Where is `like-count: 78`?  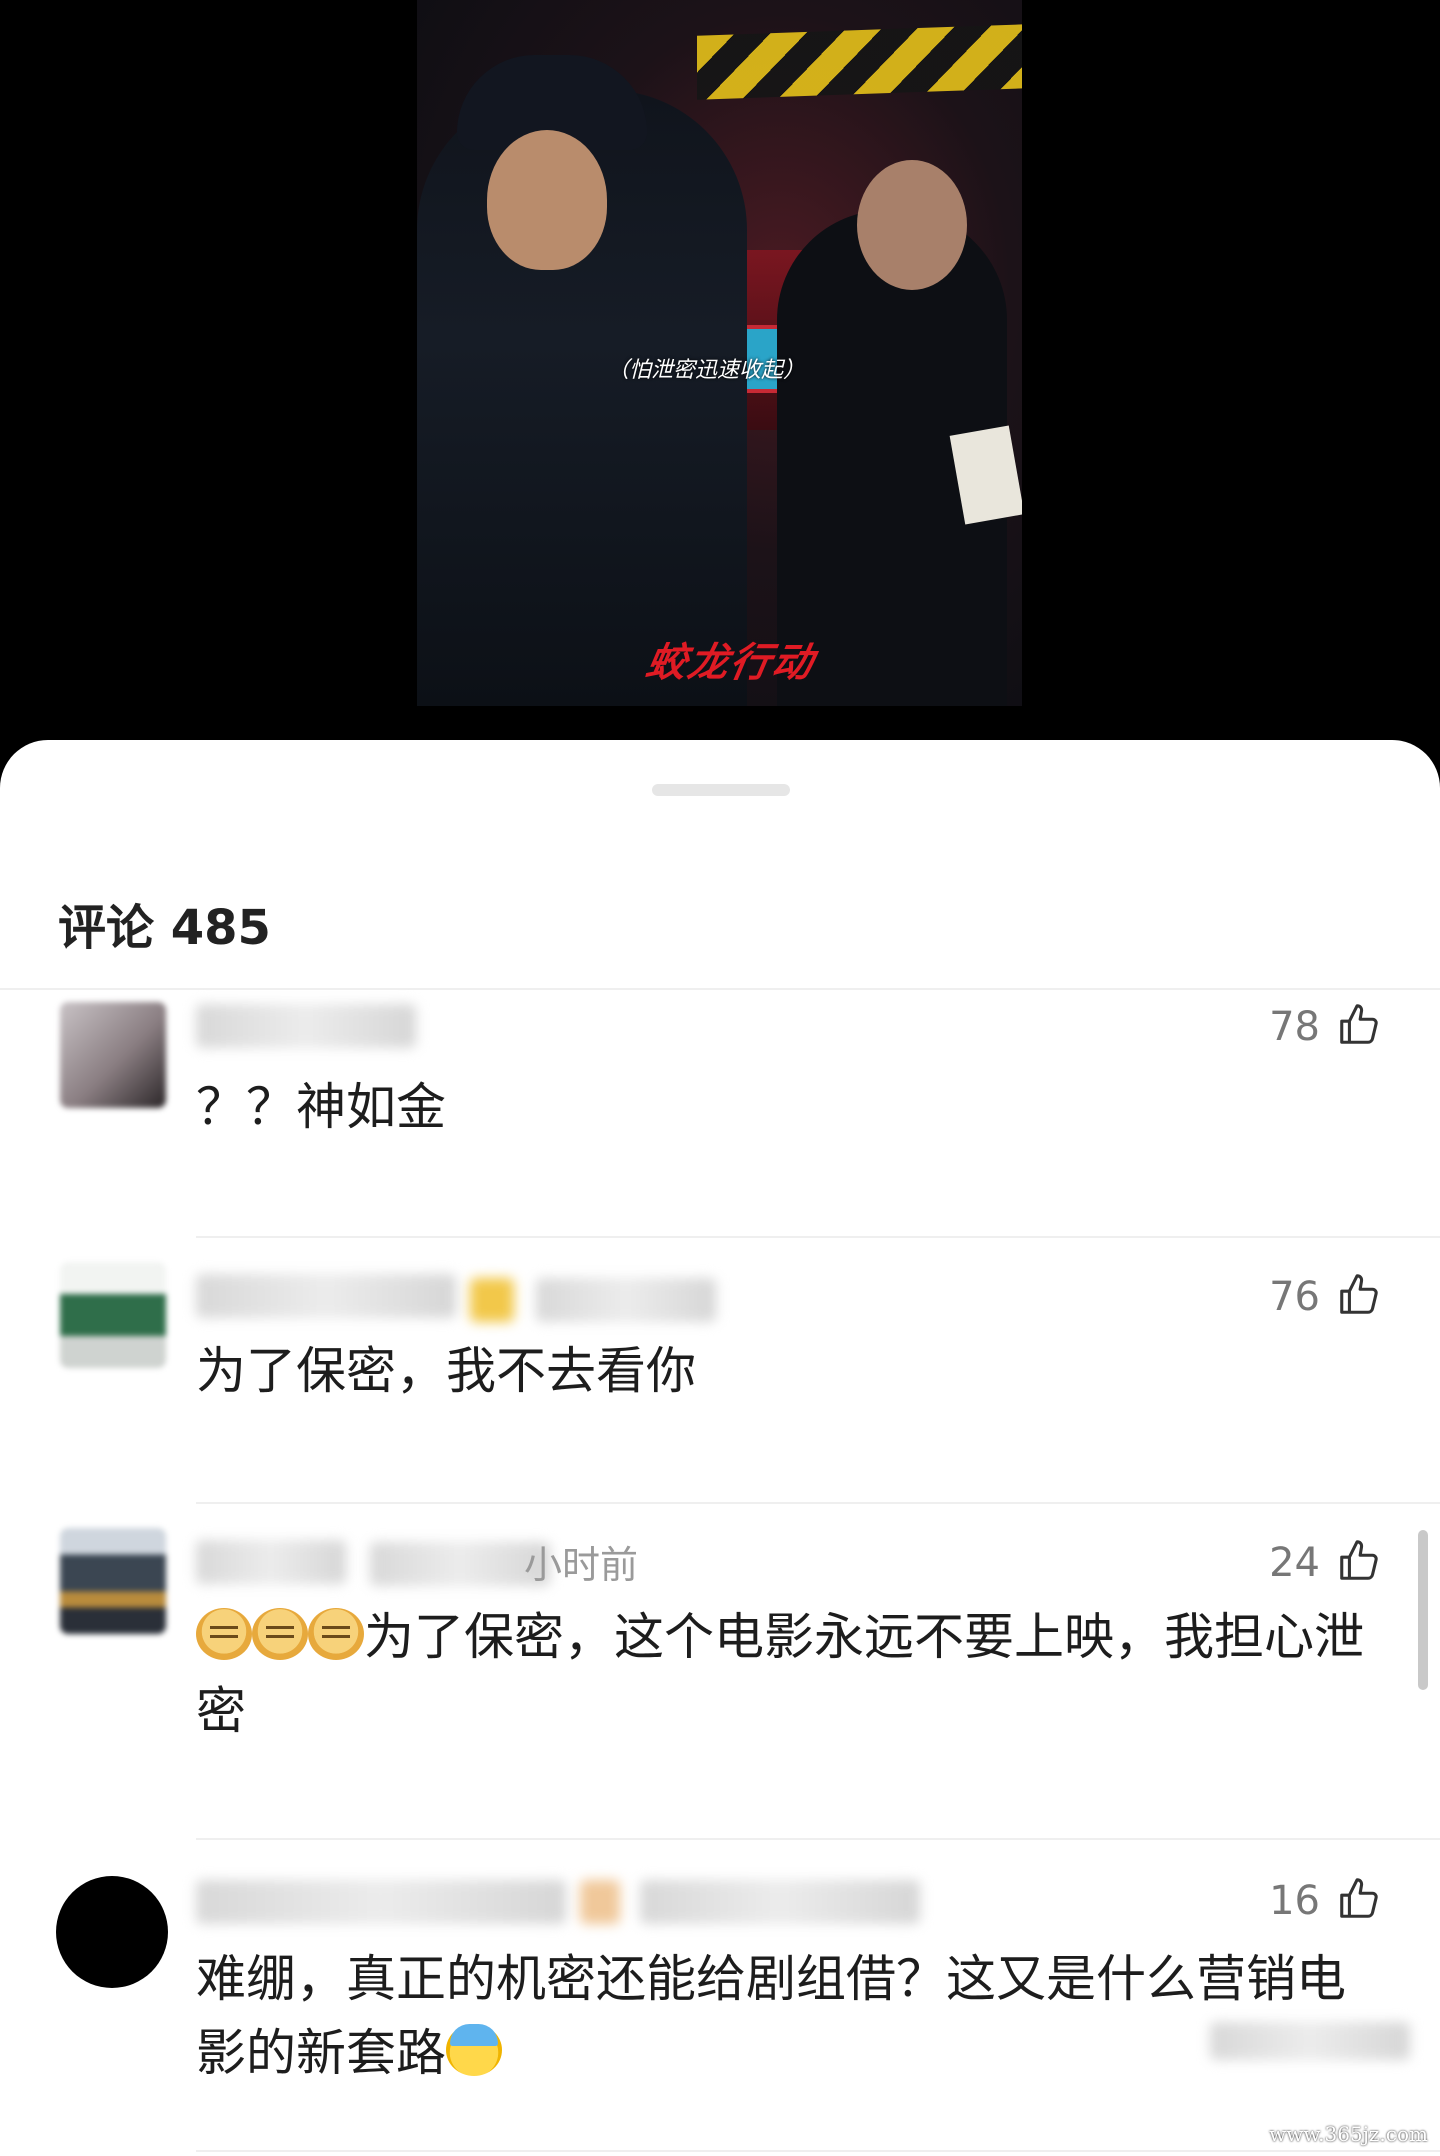 like-count: 78 is located at coordinates (1294, 1027).